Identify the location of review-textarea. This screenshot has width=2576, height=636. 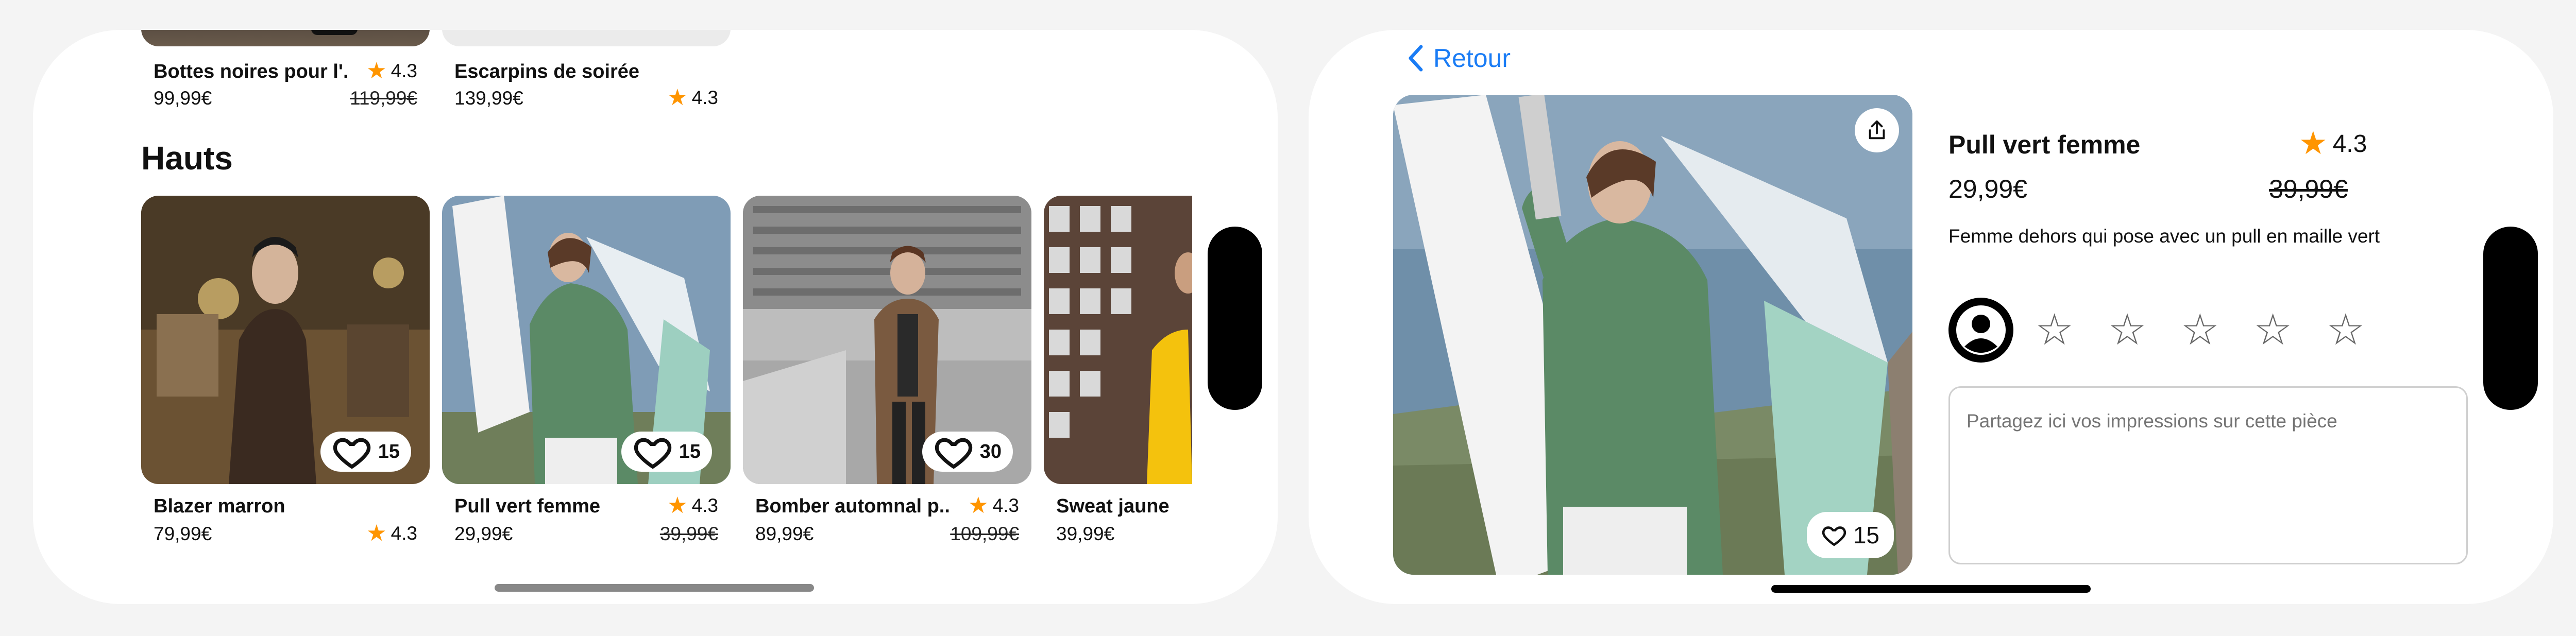
(2208, 475).